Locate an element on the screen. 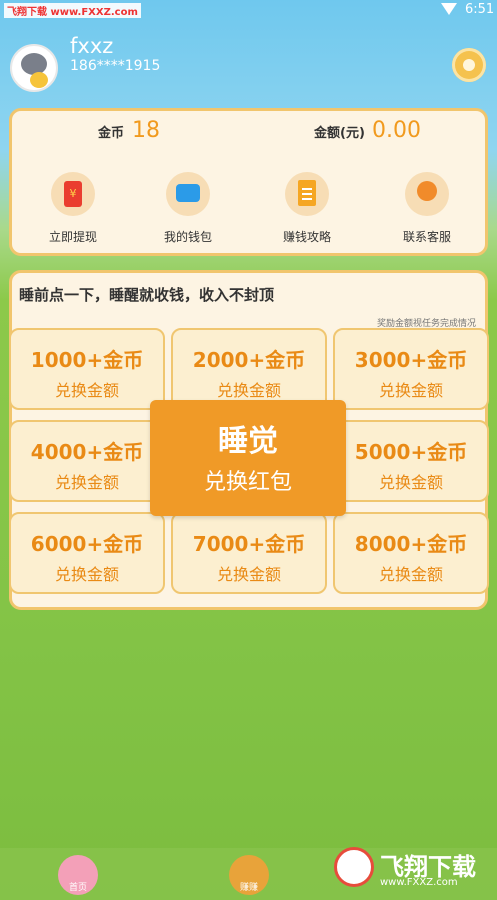  gear-icon is located at coordinates (469, 65).